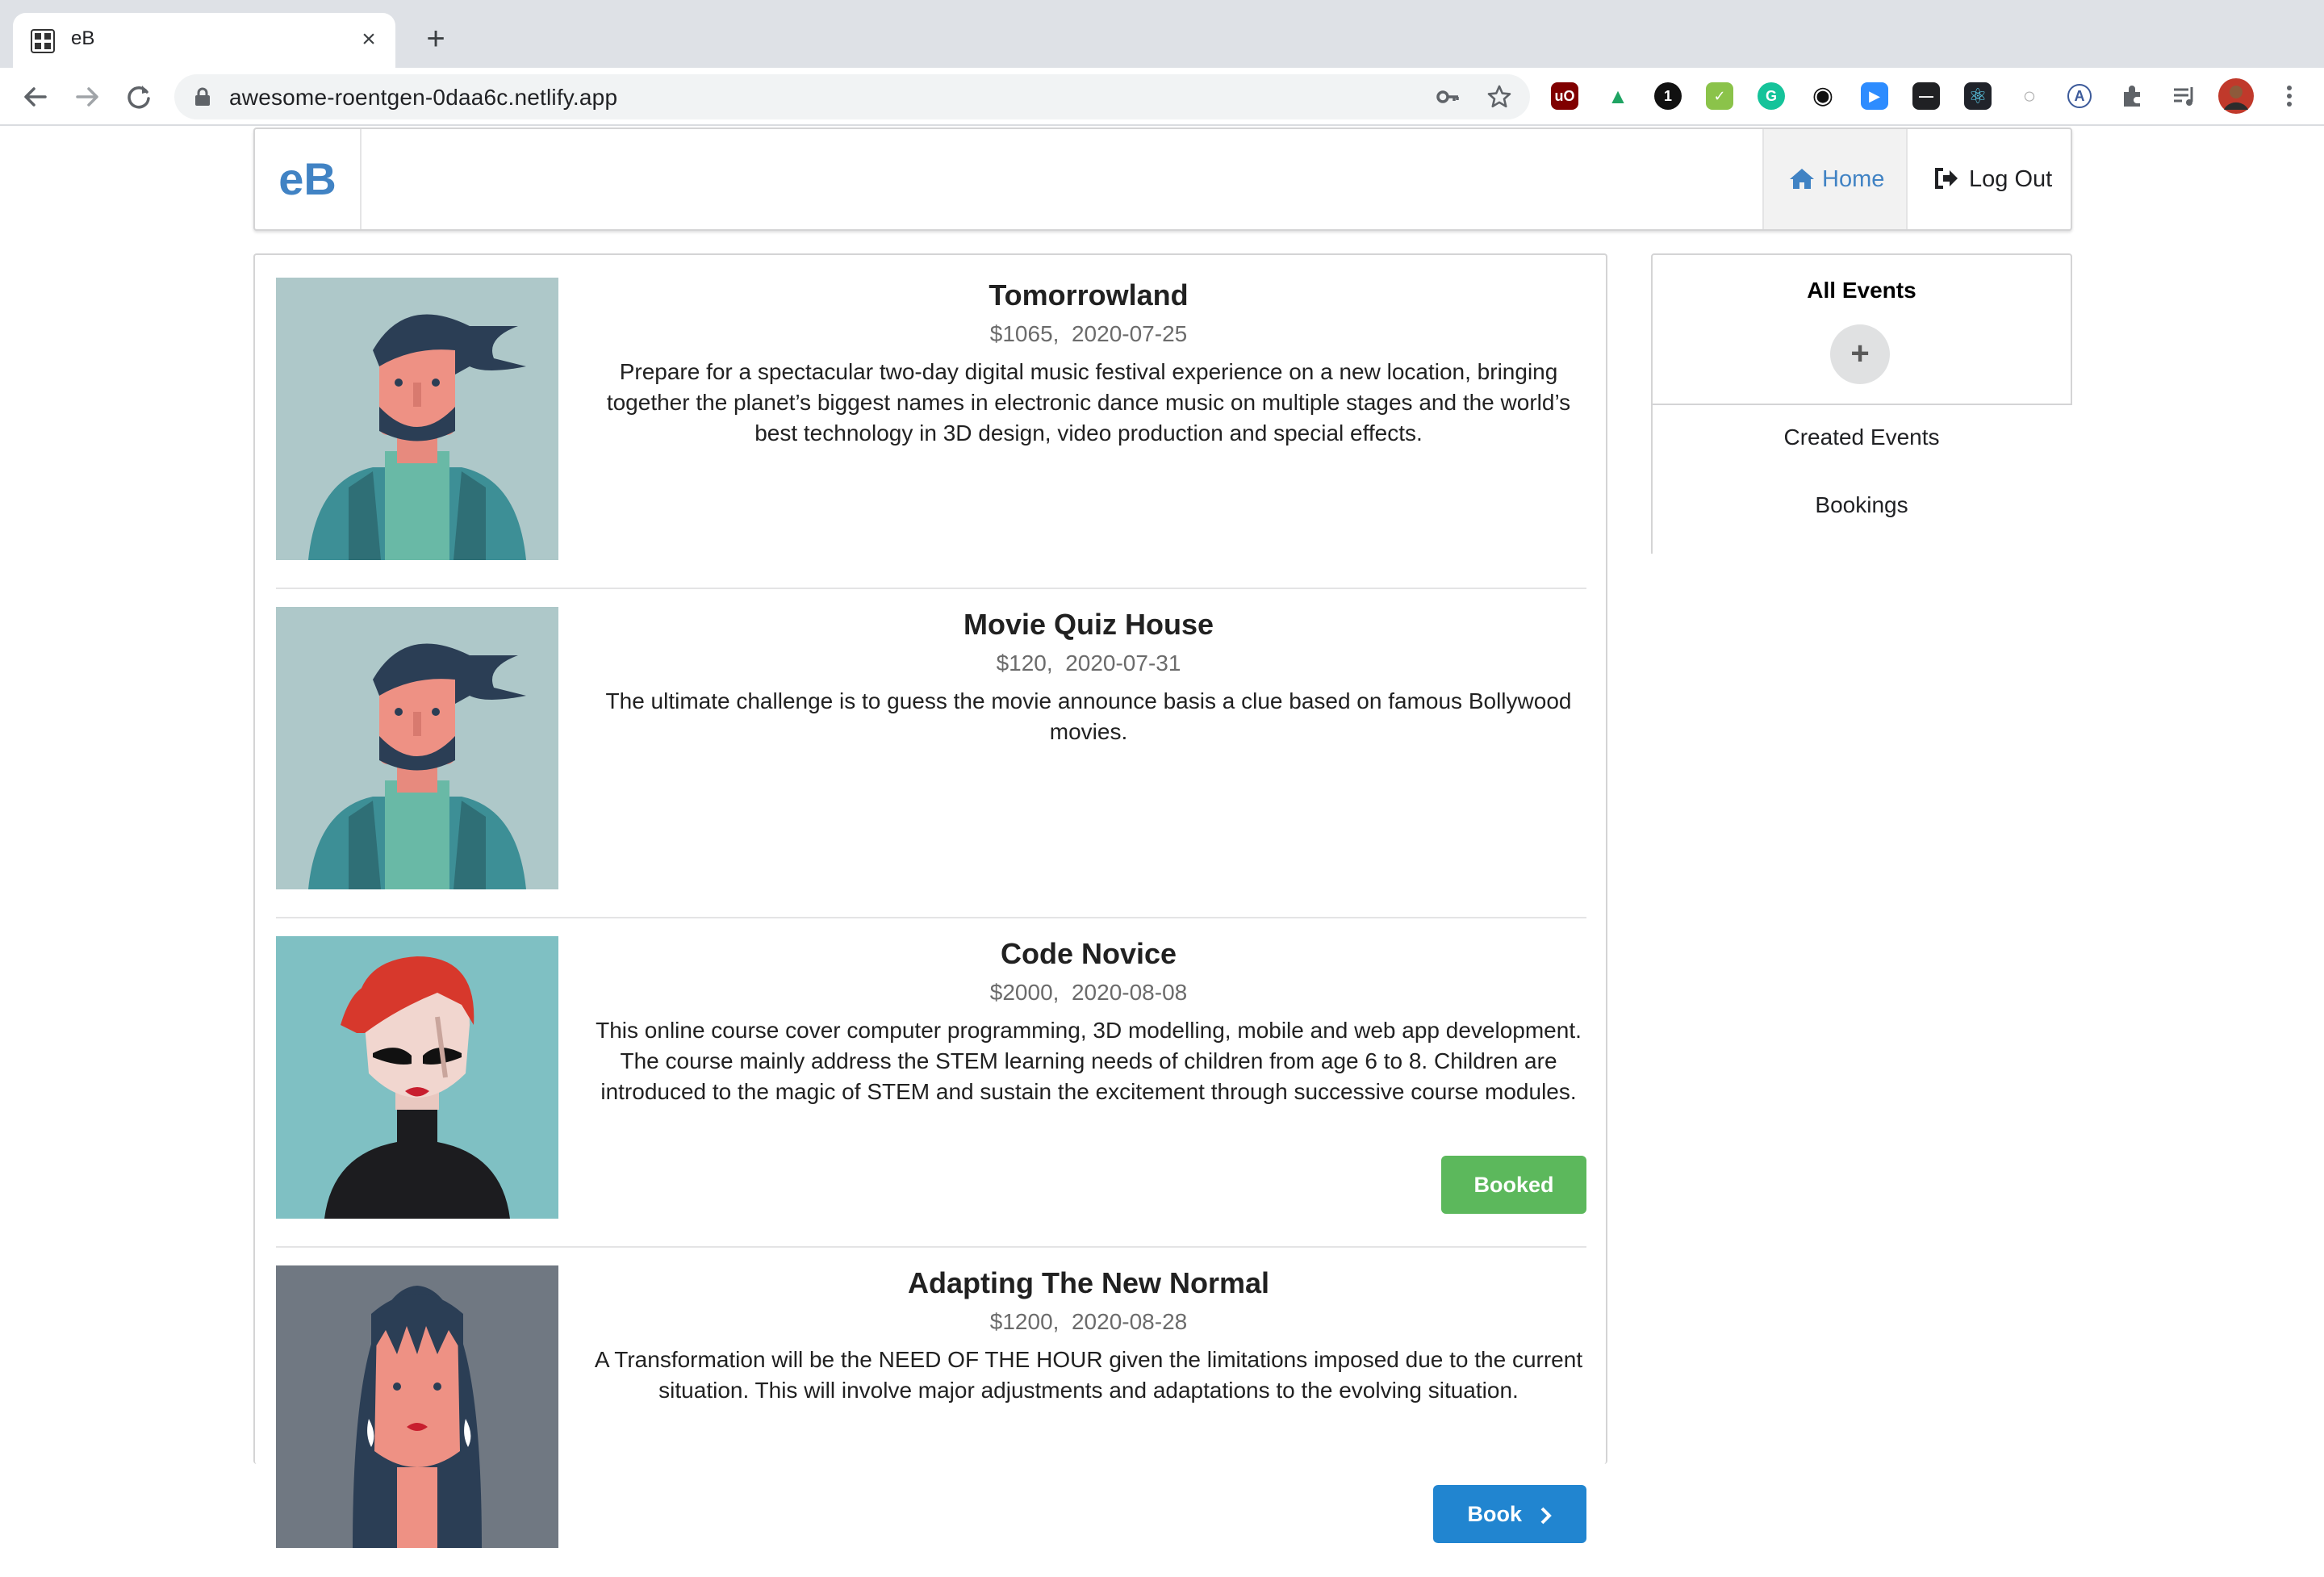 The image size is (2324, 1577). Describe the element at coordinates (2029, 96) in the screenshot. I see `circle-ext-icon: ○` at that location.